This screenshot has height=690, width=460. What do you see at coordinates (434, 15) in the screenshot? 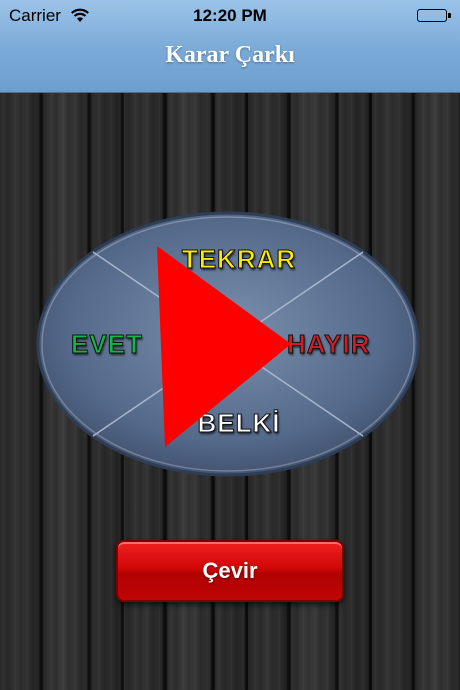
I see `battery-full-icon` at bounding box center [434, 15].